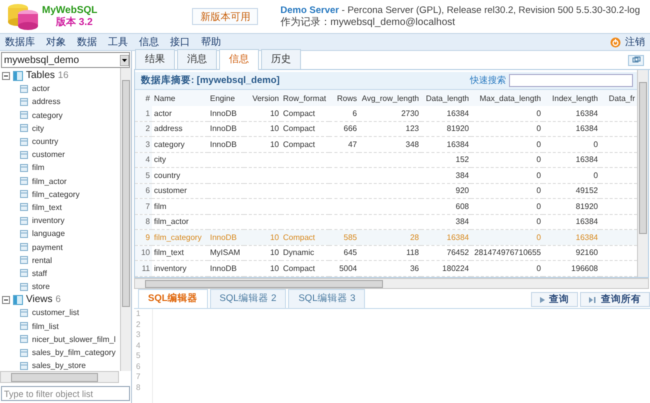 The width and height of the screenshot is (650, 403). Describe the element at coordinates (587, 206) in the screenshot. I see `table-cell: 81920` at that location.